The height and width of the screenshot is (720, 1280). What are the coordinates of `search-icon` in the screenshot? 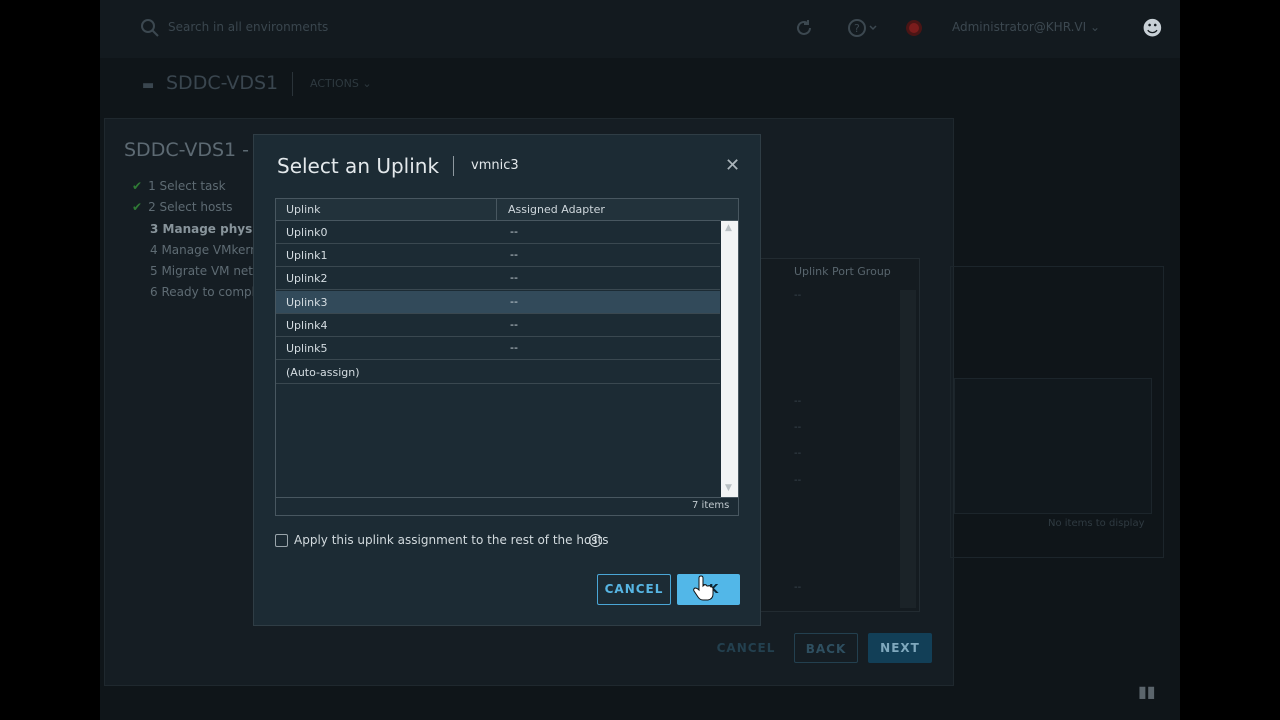 It's located at (150, 30).